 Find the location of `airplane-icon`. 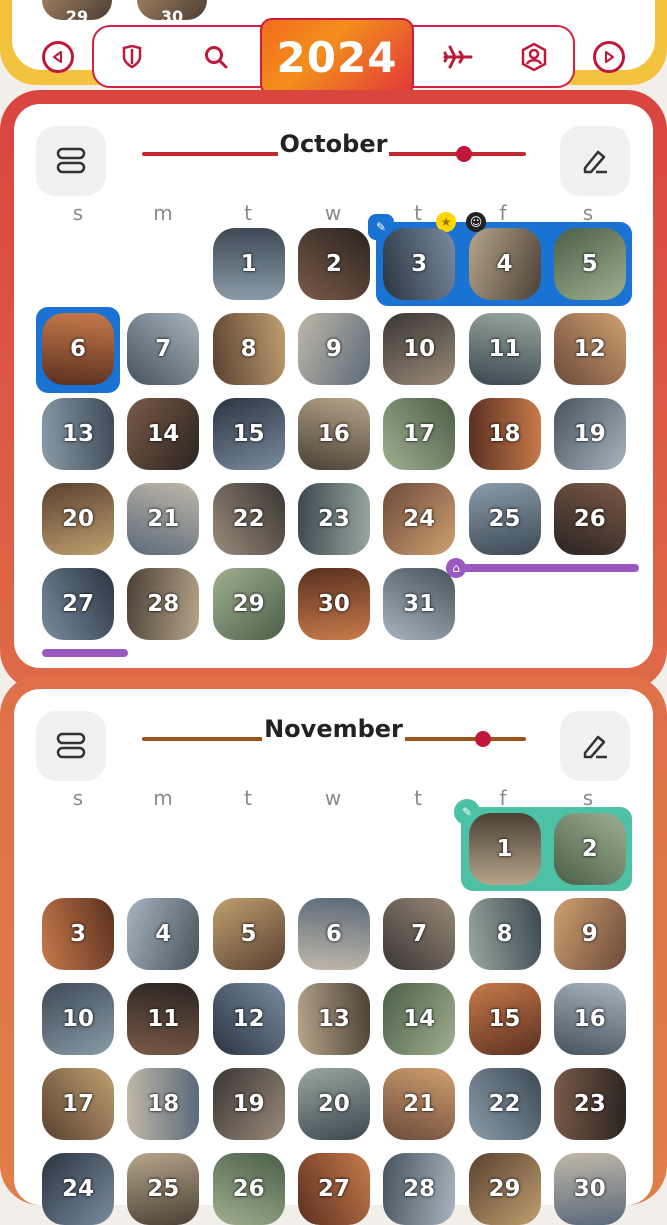

airplane-icon is located at coordinates (458, 57).